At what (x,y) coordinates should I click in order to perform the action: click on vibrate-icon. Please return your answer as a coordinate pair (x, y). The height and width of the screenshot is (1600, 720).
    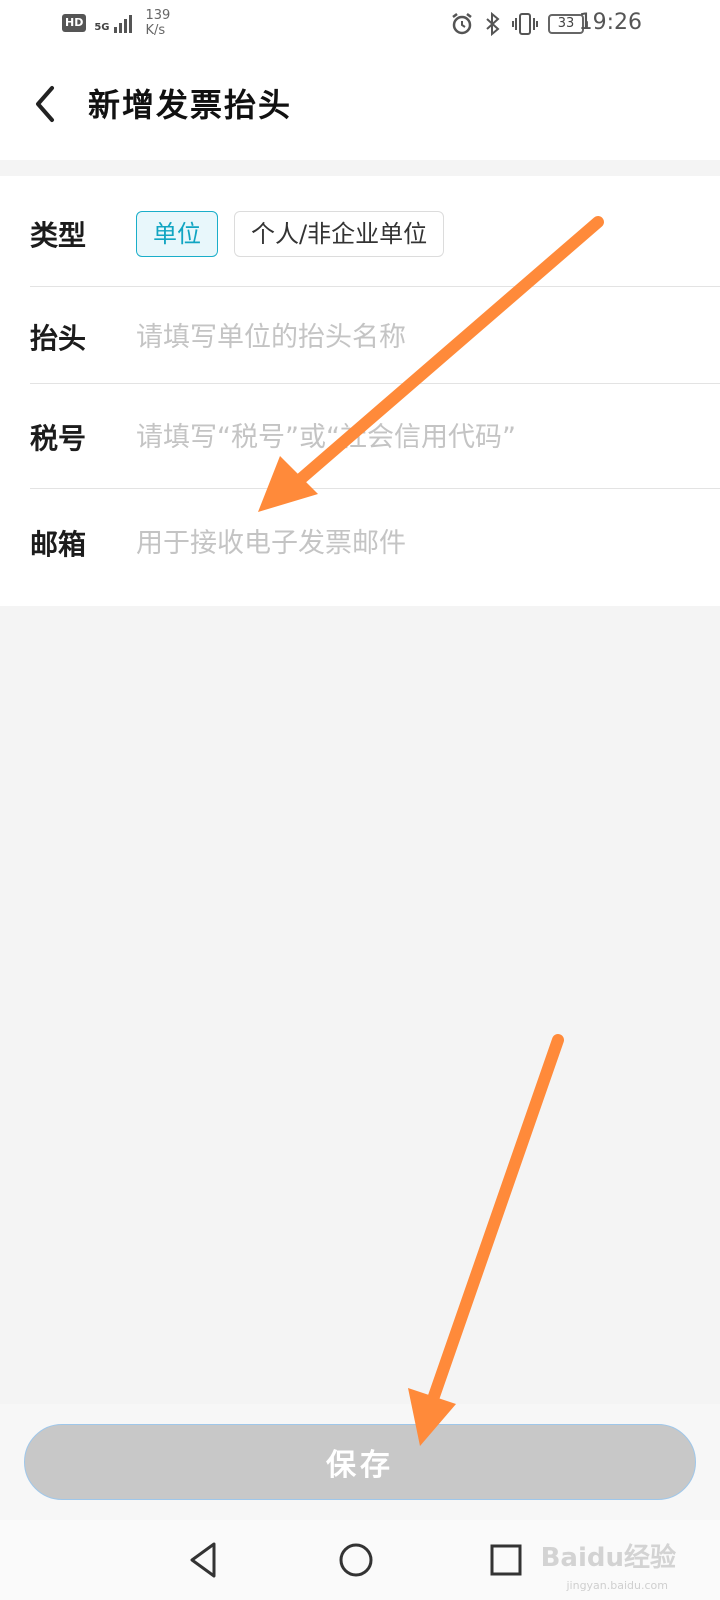
    Looking at the image, I should click on (525, 24).